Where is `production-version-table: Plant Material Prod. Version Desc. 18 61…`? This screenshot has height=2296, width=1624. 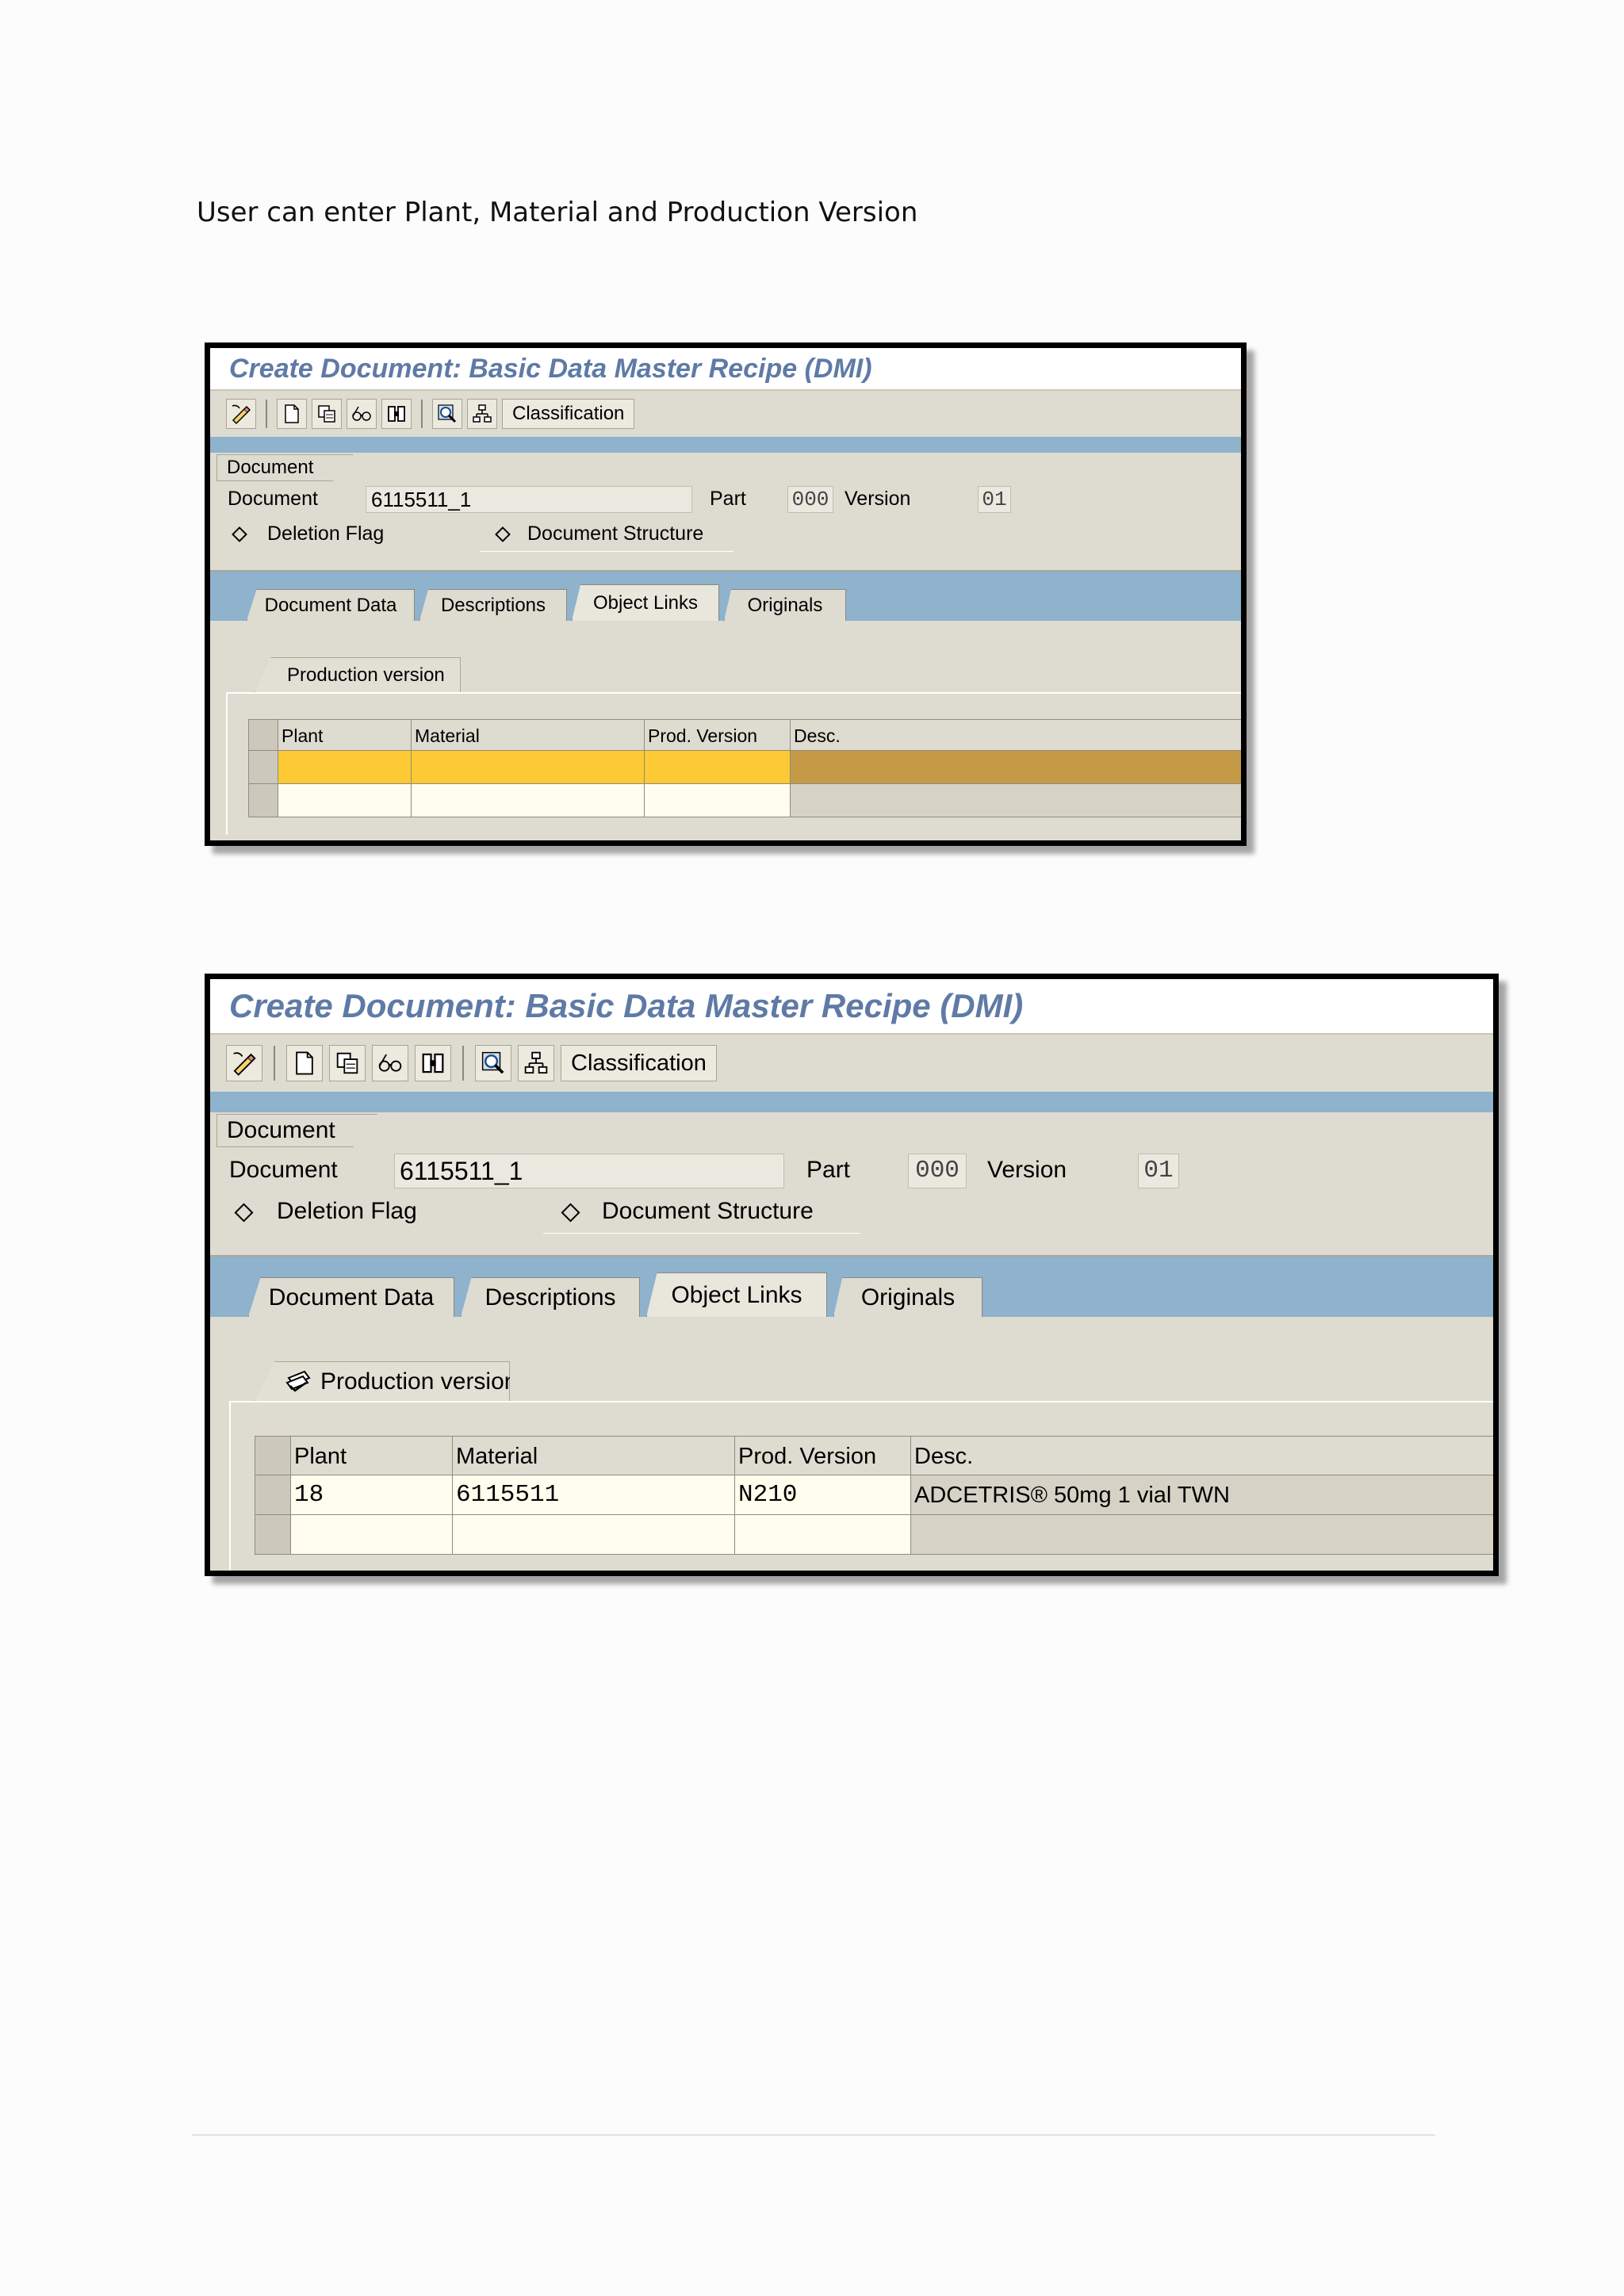 production-version-table: Plant Material Prod. Version Desc. 18 61… is located at coordinates (874, 1503).